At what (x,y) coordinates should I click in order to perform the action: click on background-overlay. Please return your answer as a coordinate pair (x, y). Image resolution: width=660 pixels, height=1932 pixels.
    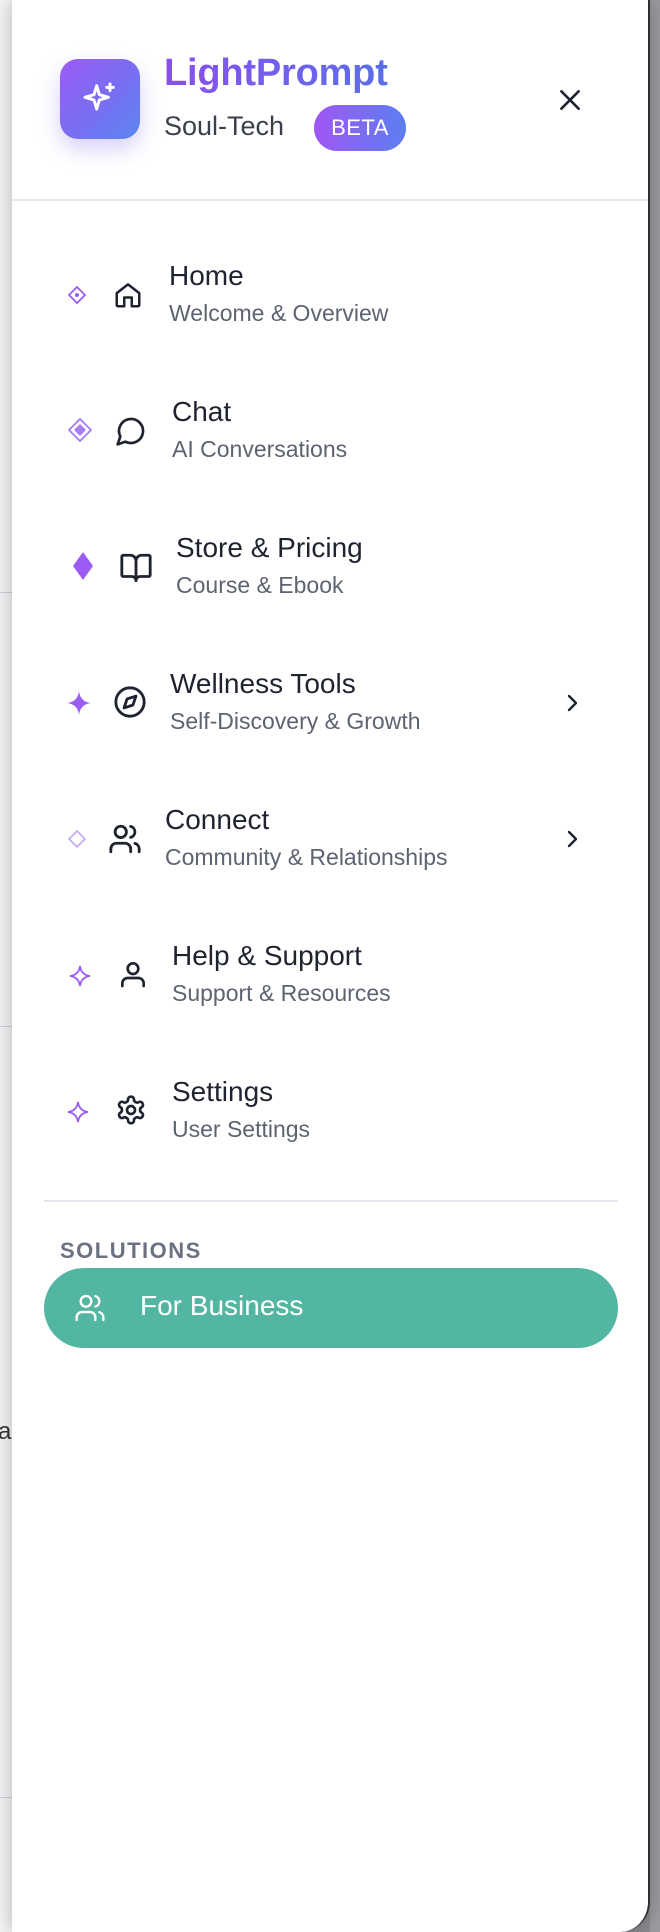
    Looking at the image, I should click on (655, 966).